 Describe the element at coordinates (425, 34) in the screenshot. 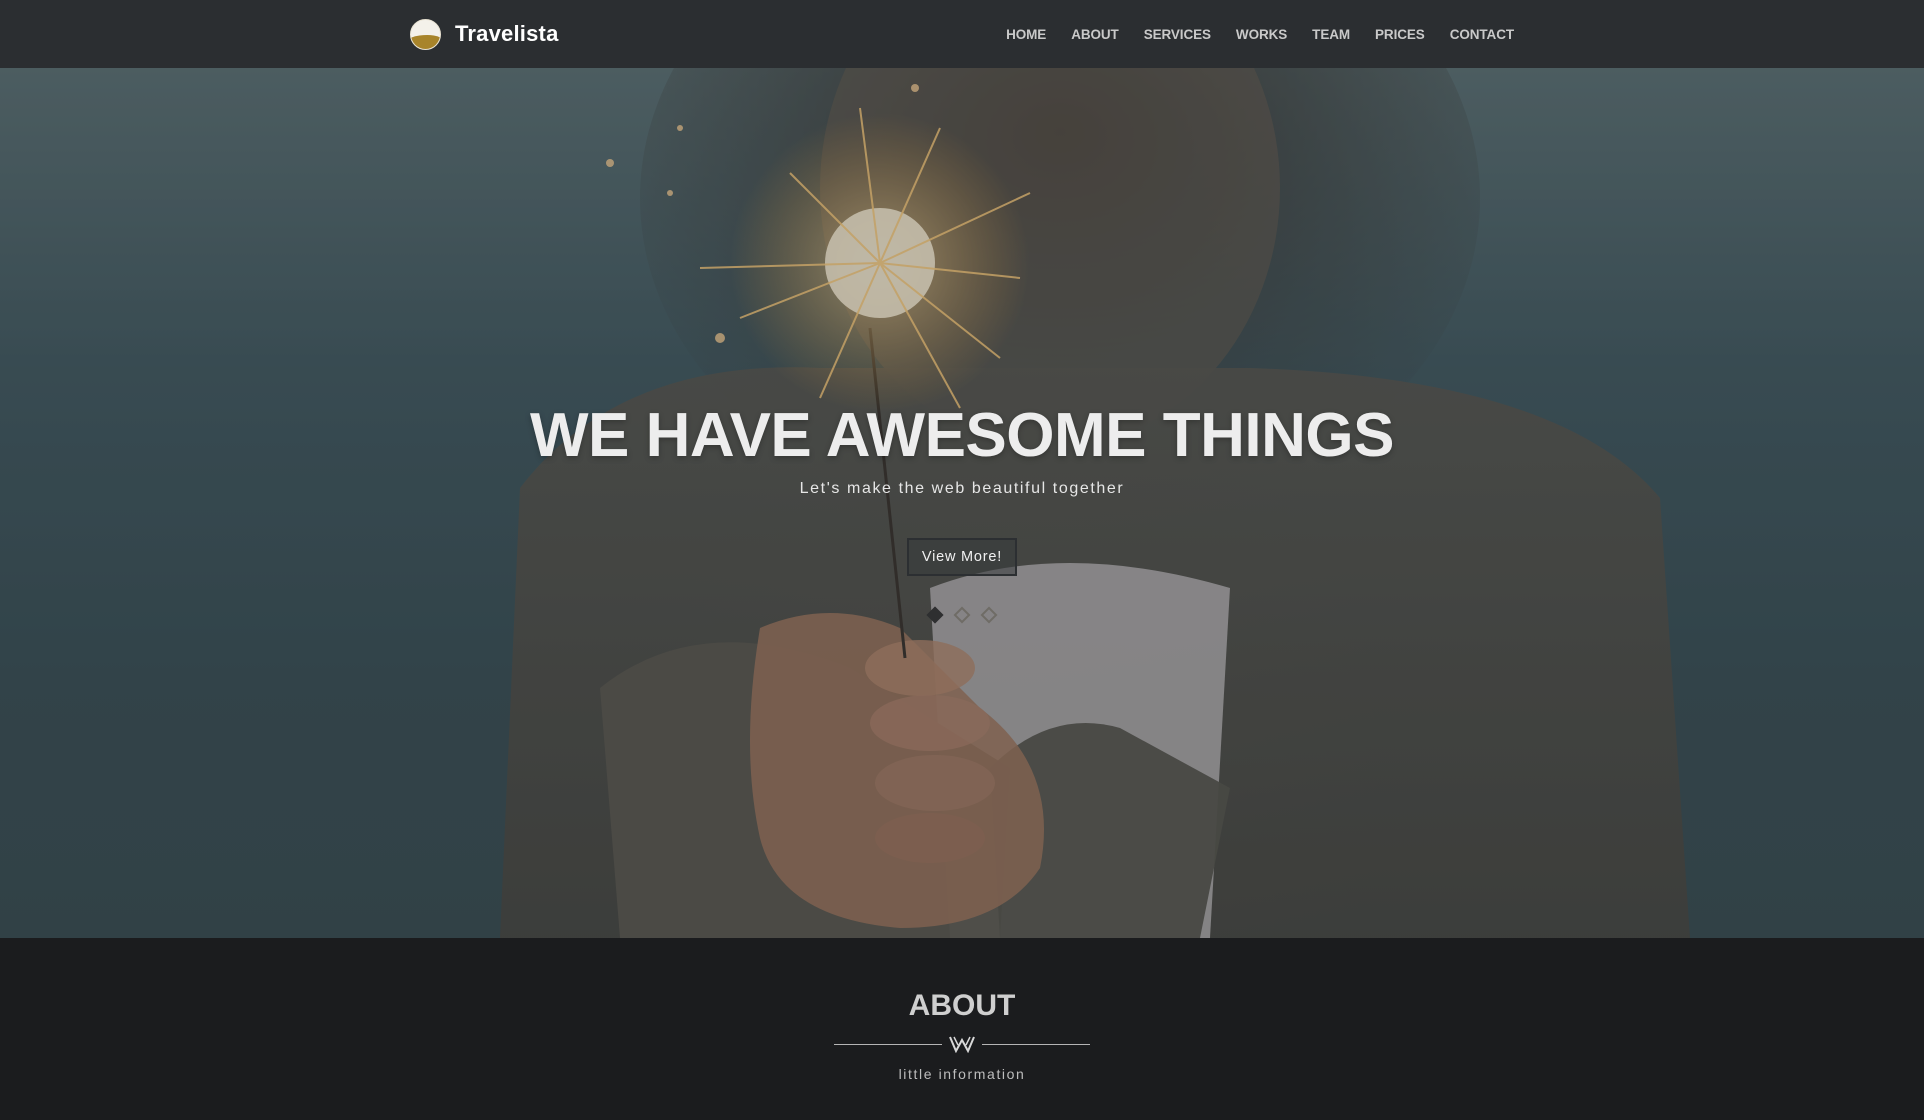

I see `sun-wave-logo-icon` at that location.